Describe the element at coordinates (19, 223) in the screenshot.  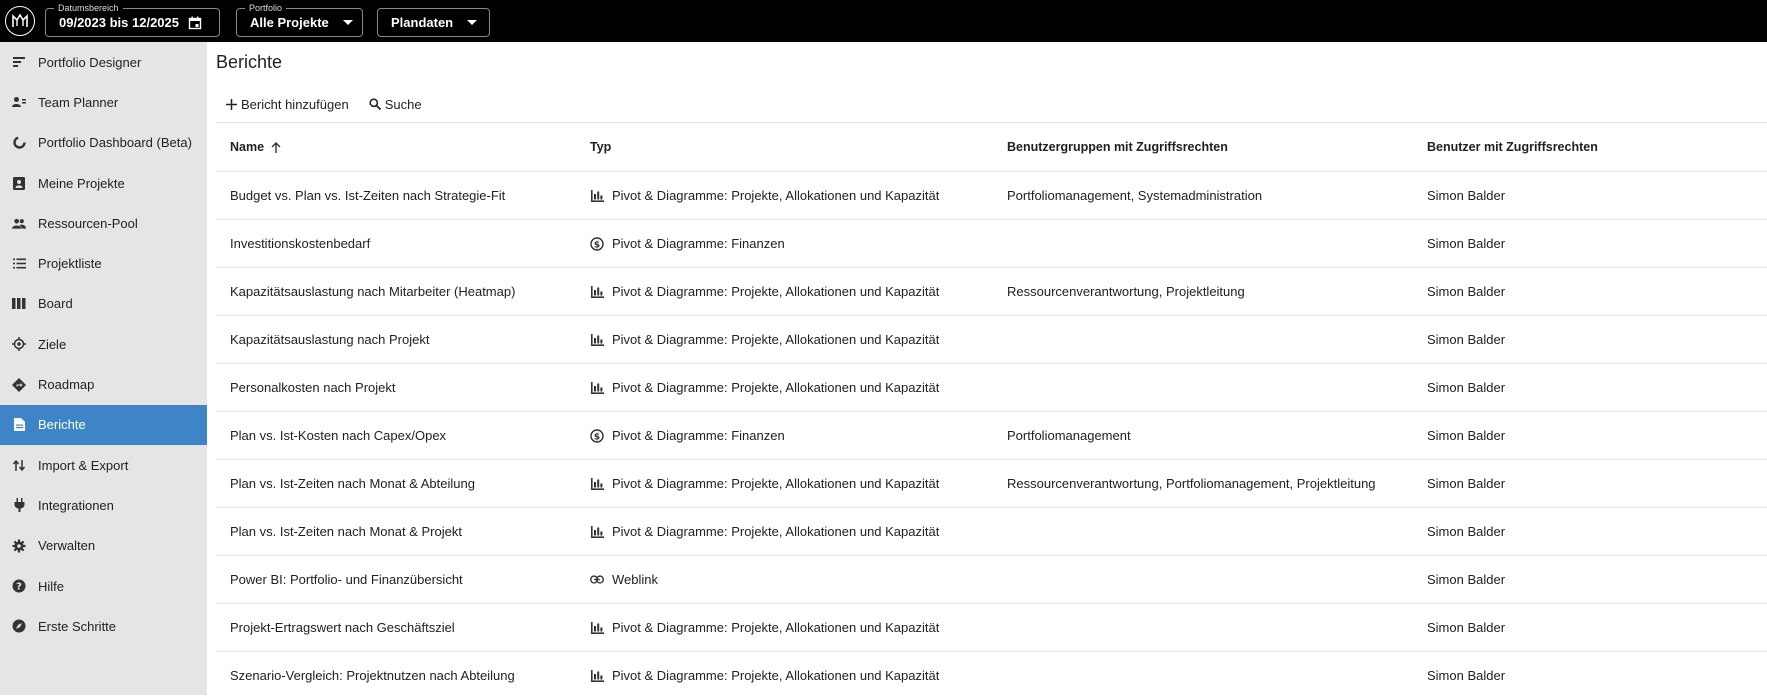
I see `people-icon` at that location.